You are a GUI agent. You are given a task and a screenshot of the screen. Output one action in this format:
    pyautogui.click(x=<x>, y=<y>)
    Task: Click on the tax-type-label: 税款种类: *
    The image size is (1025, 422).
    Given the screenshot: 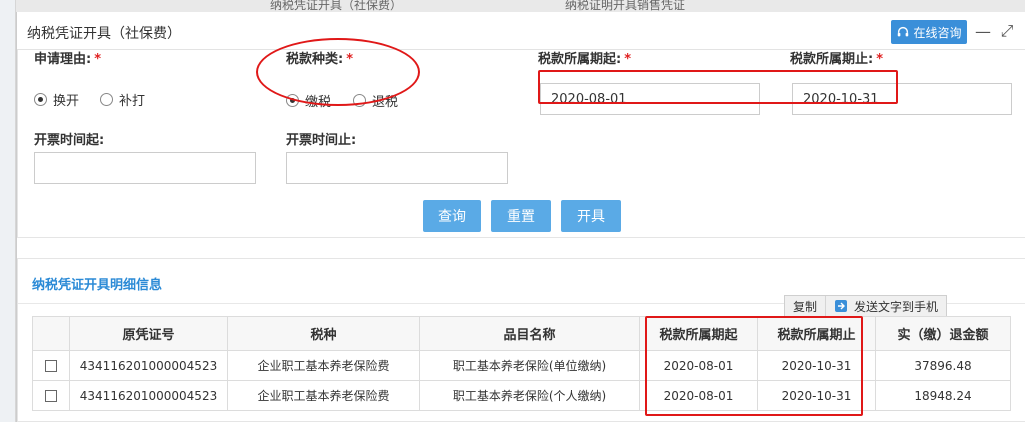 What is the action you would take?
    pyautogui.click(x=320, y=59)
    